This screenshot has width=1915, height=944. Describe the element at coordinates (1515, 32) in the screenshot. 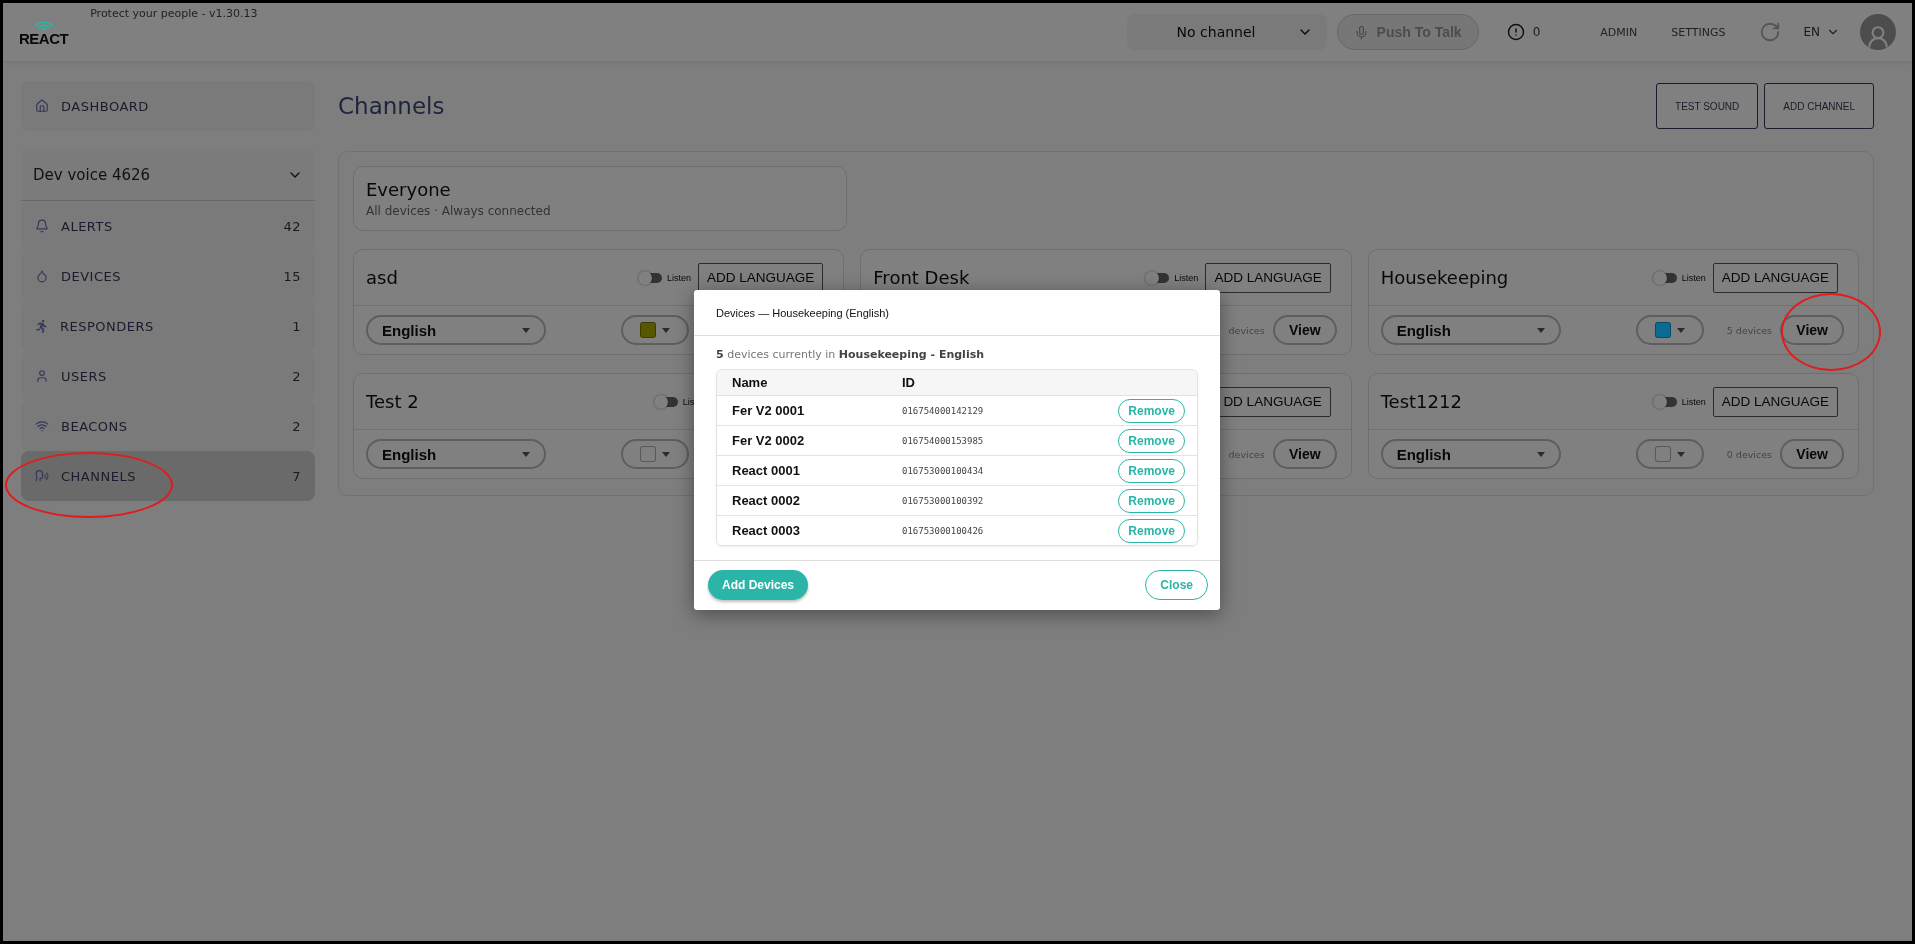

I see `alert-icon` at that location.